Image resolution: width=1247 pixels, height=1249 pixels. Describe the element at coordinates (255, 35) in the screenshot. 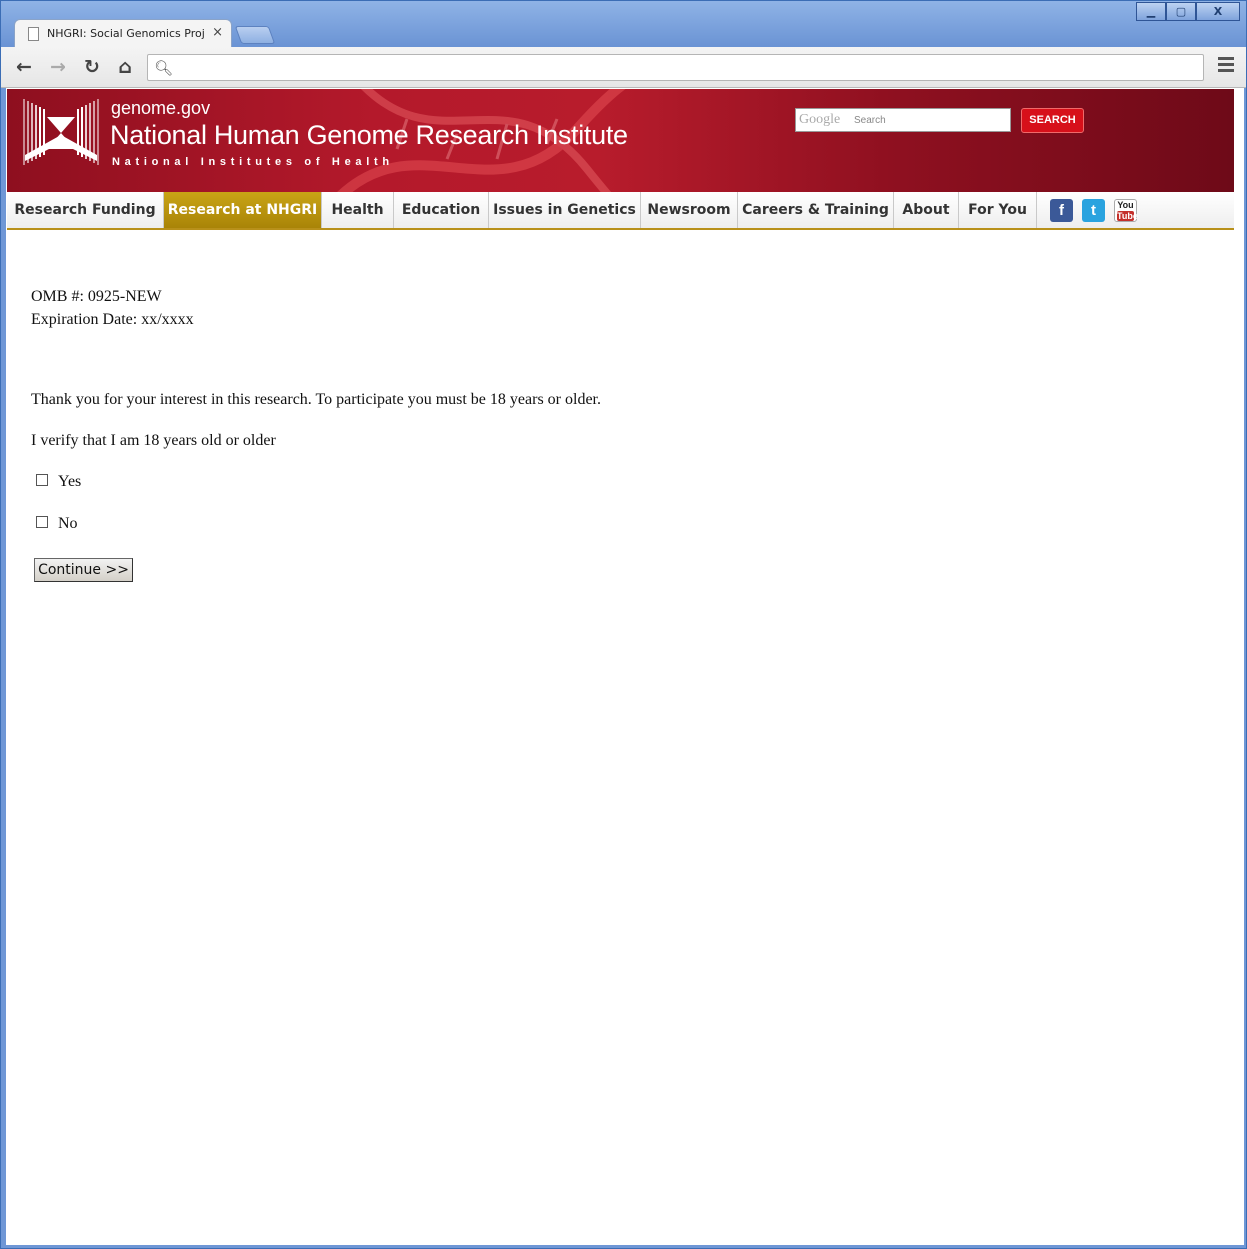

I see `new-tab-button` at that location.